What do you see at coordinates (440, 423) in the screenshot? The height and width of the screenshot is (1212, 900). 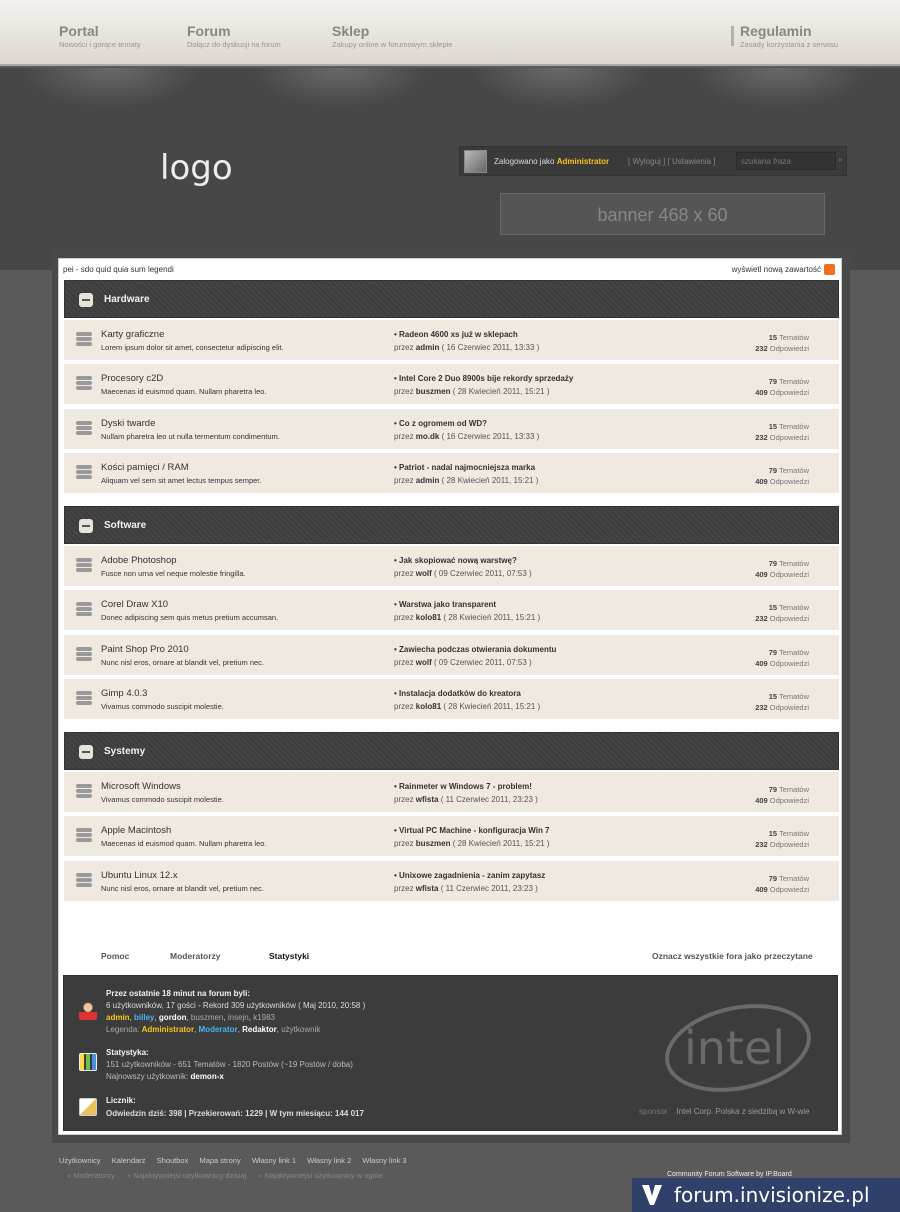 I see `last-post-title: • Co z ogromem od WD?` at bounding box center [440, 423].